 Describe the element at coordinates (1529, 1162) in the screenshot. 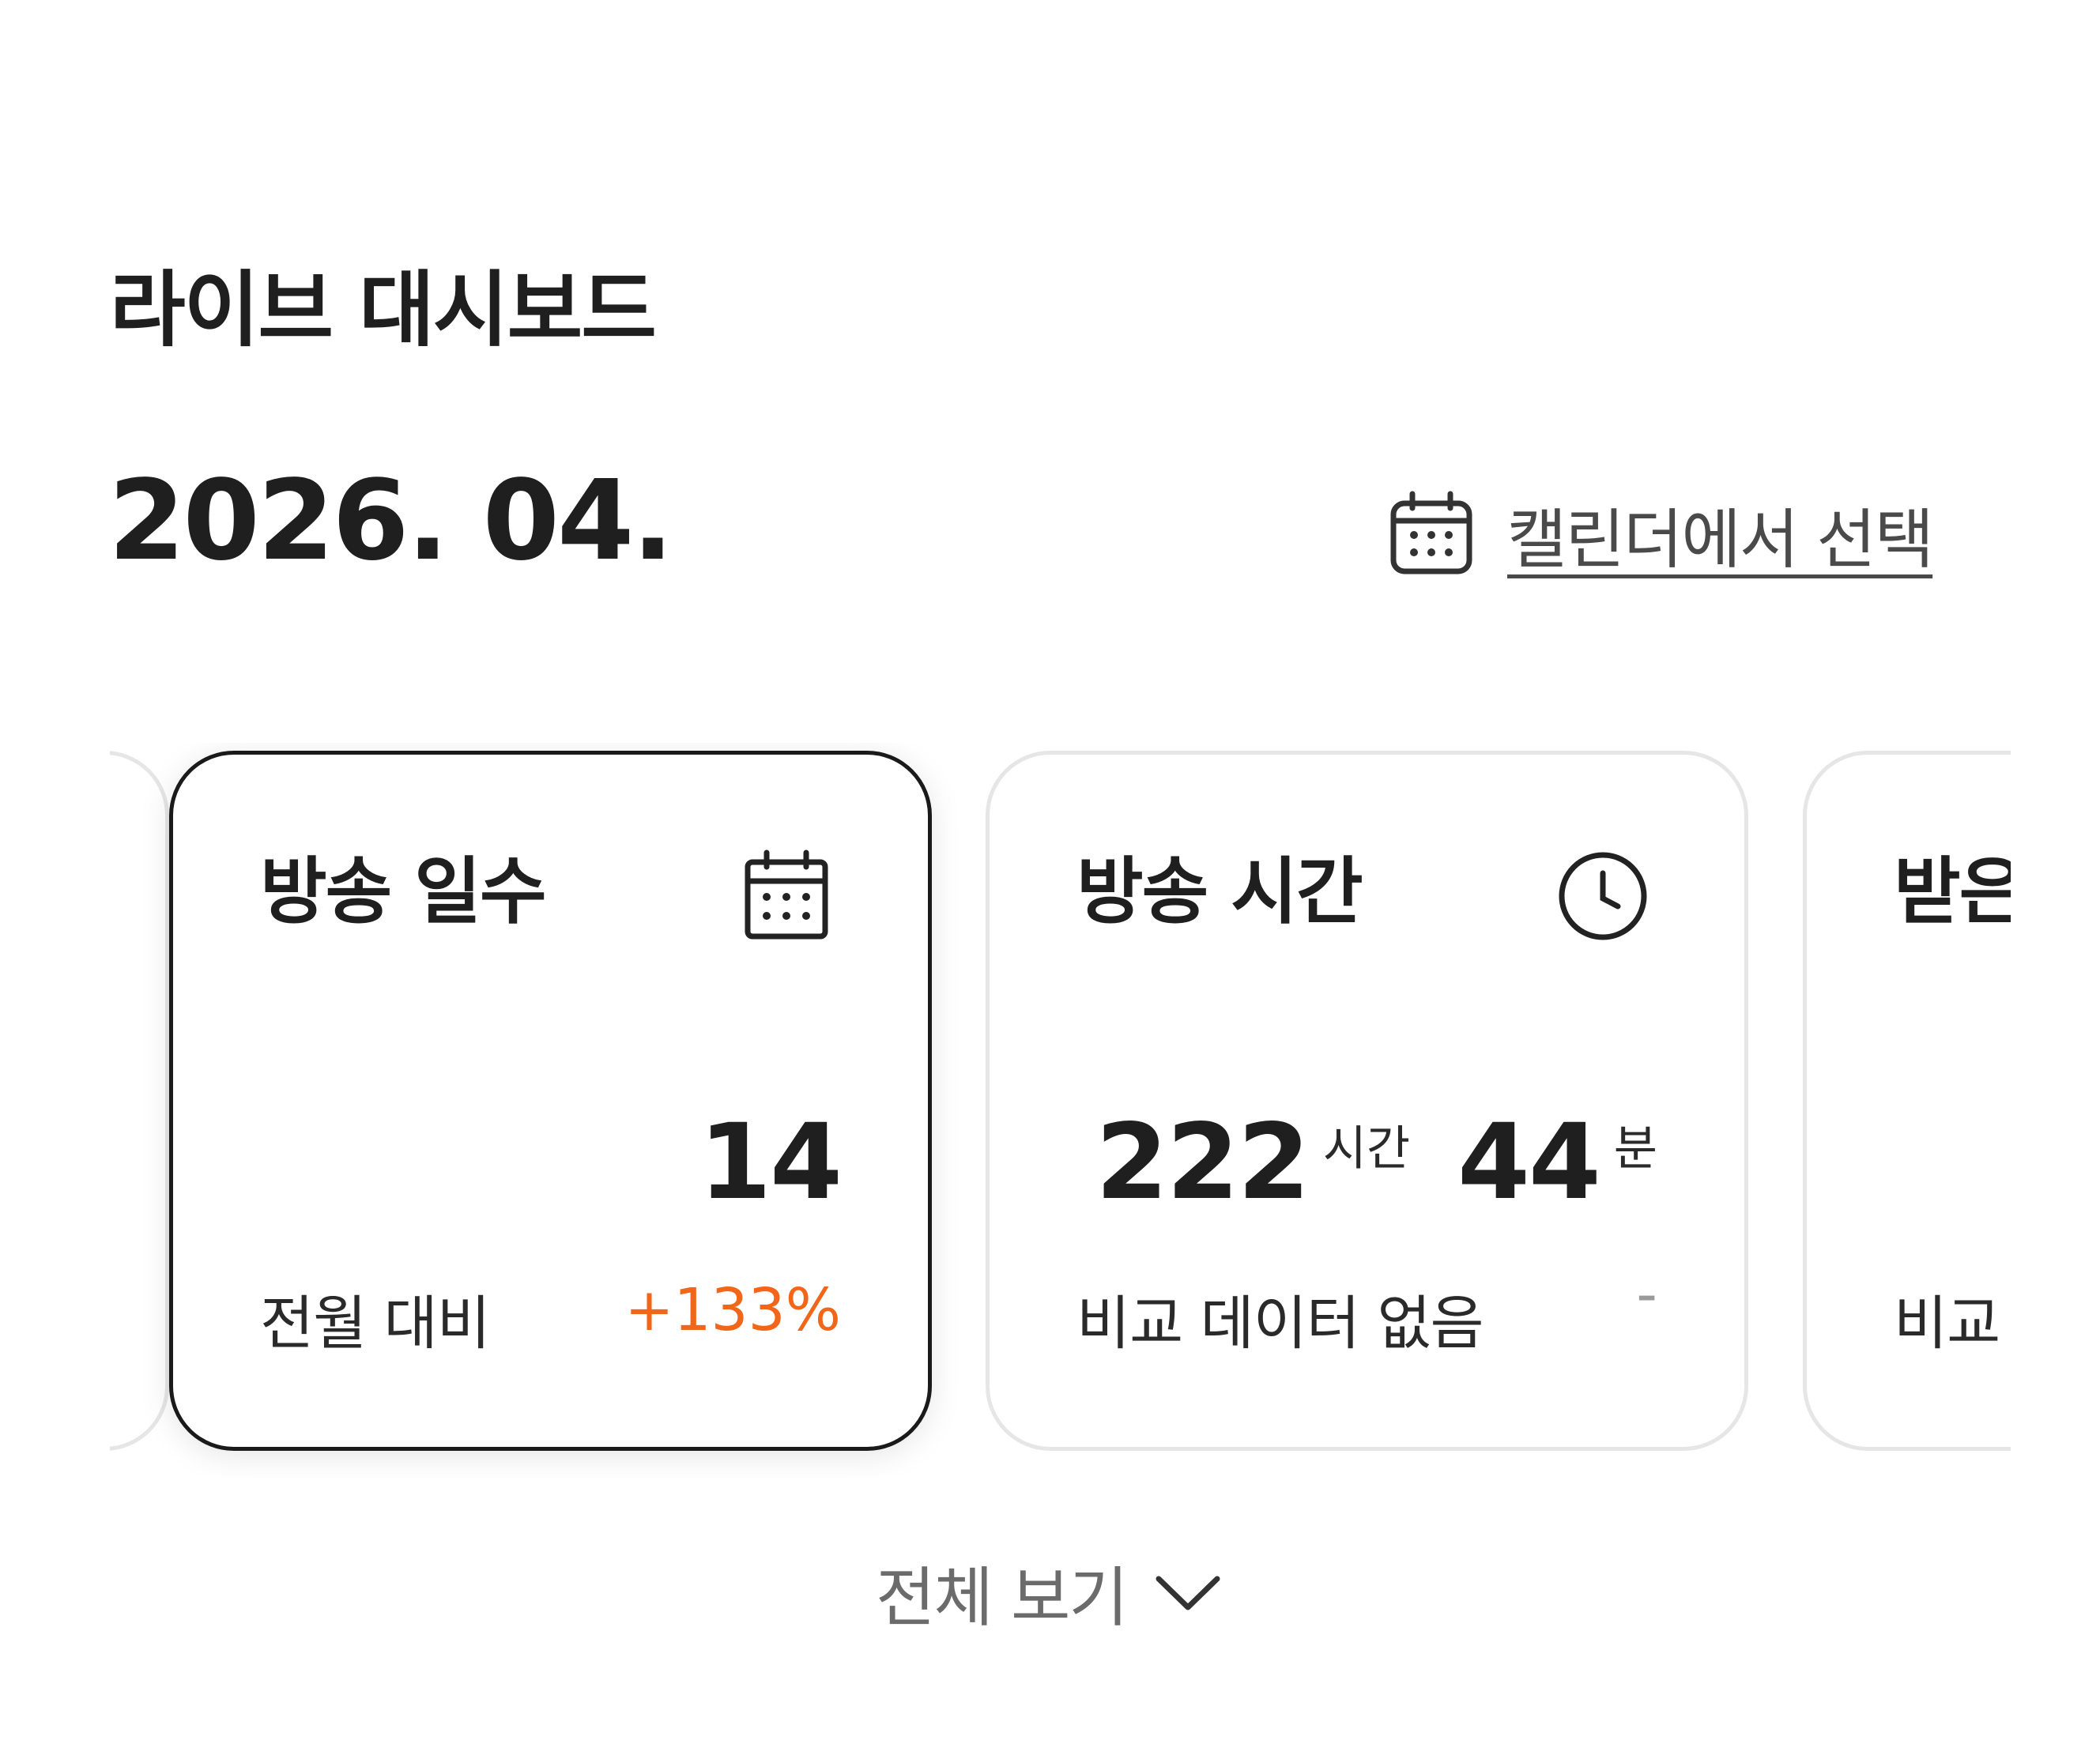

I see `minutes-value: 44` at that location.